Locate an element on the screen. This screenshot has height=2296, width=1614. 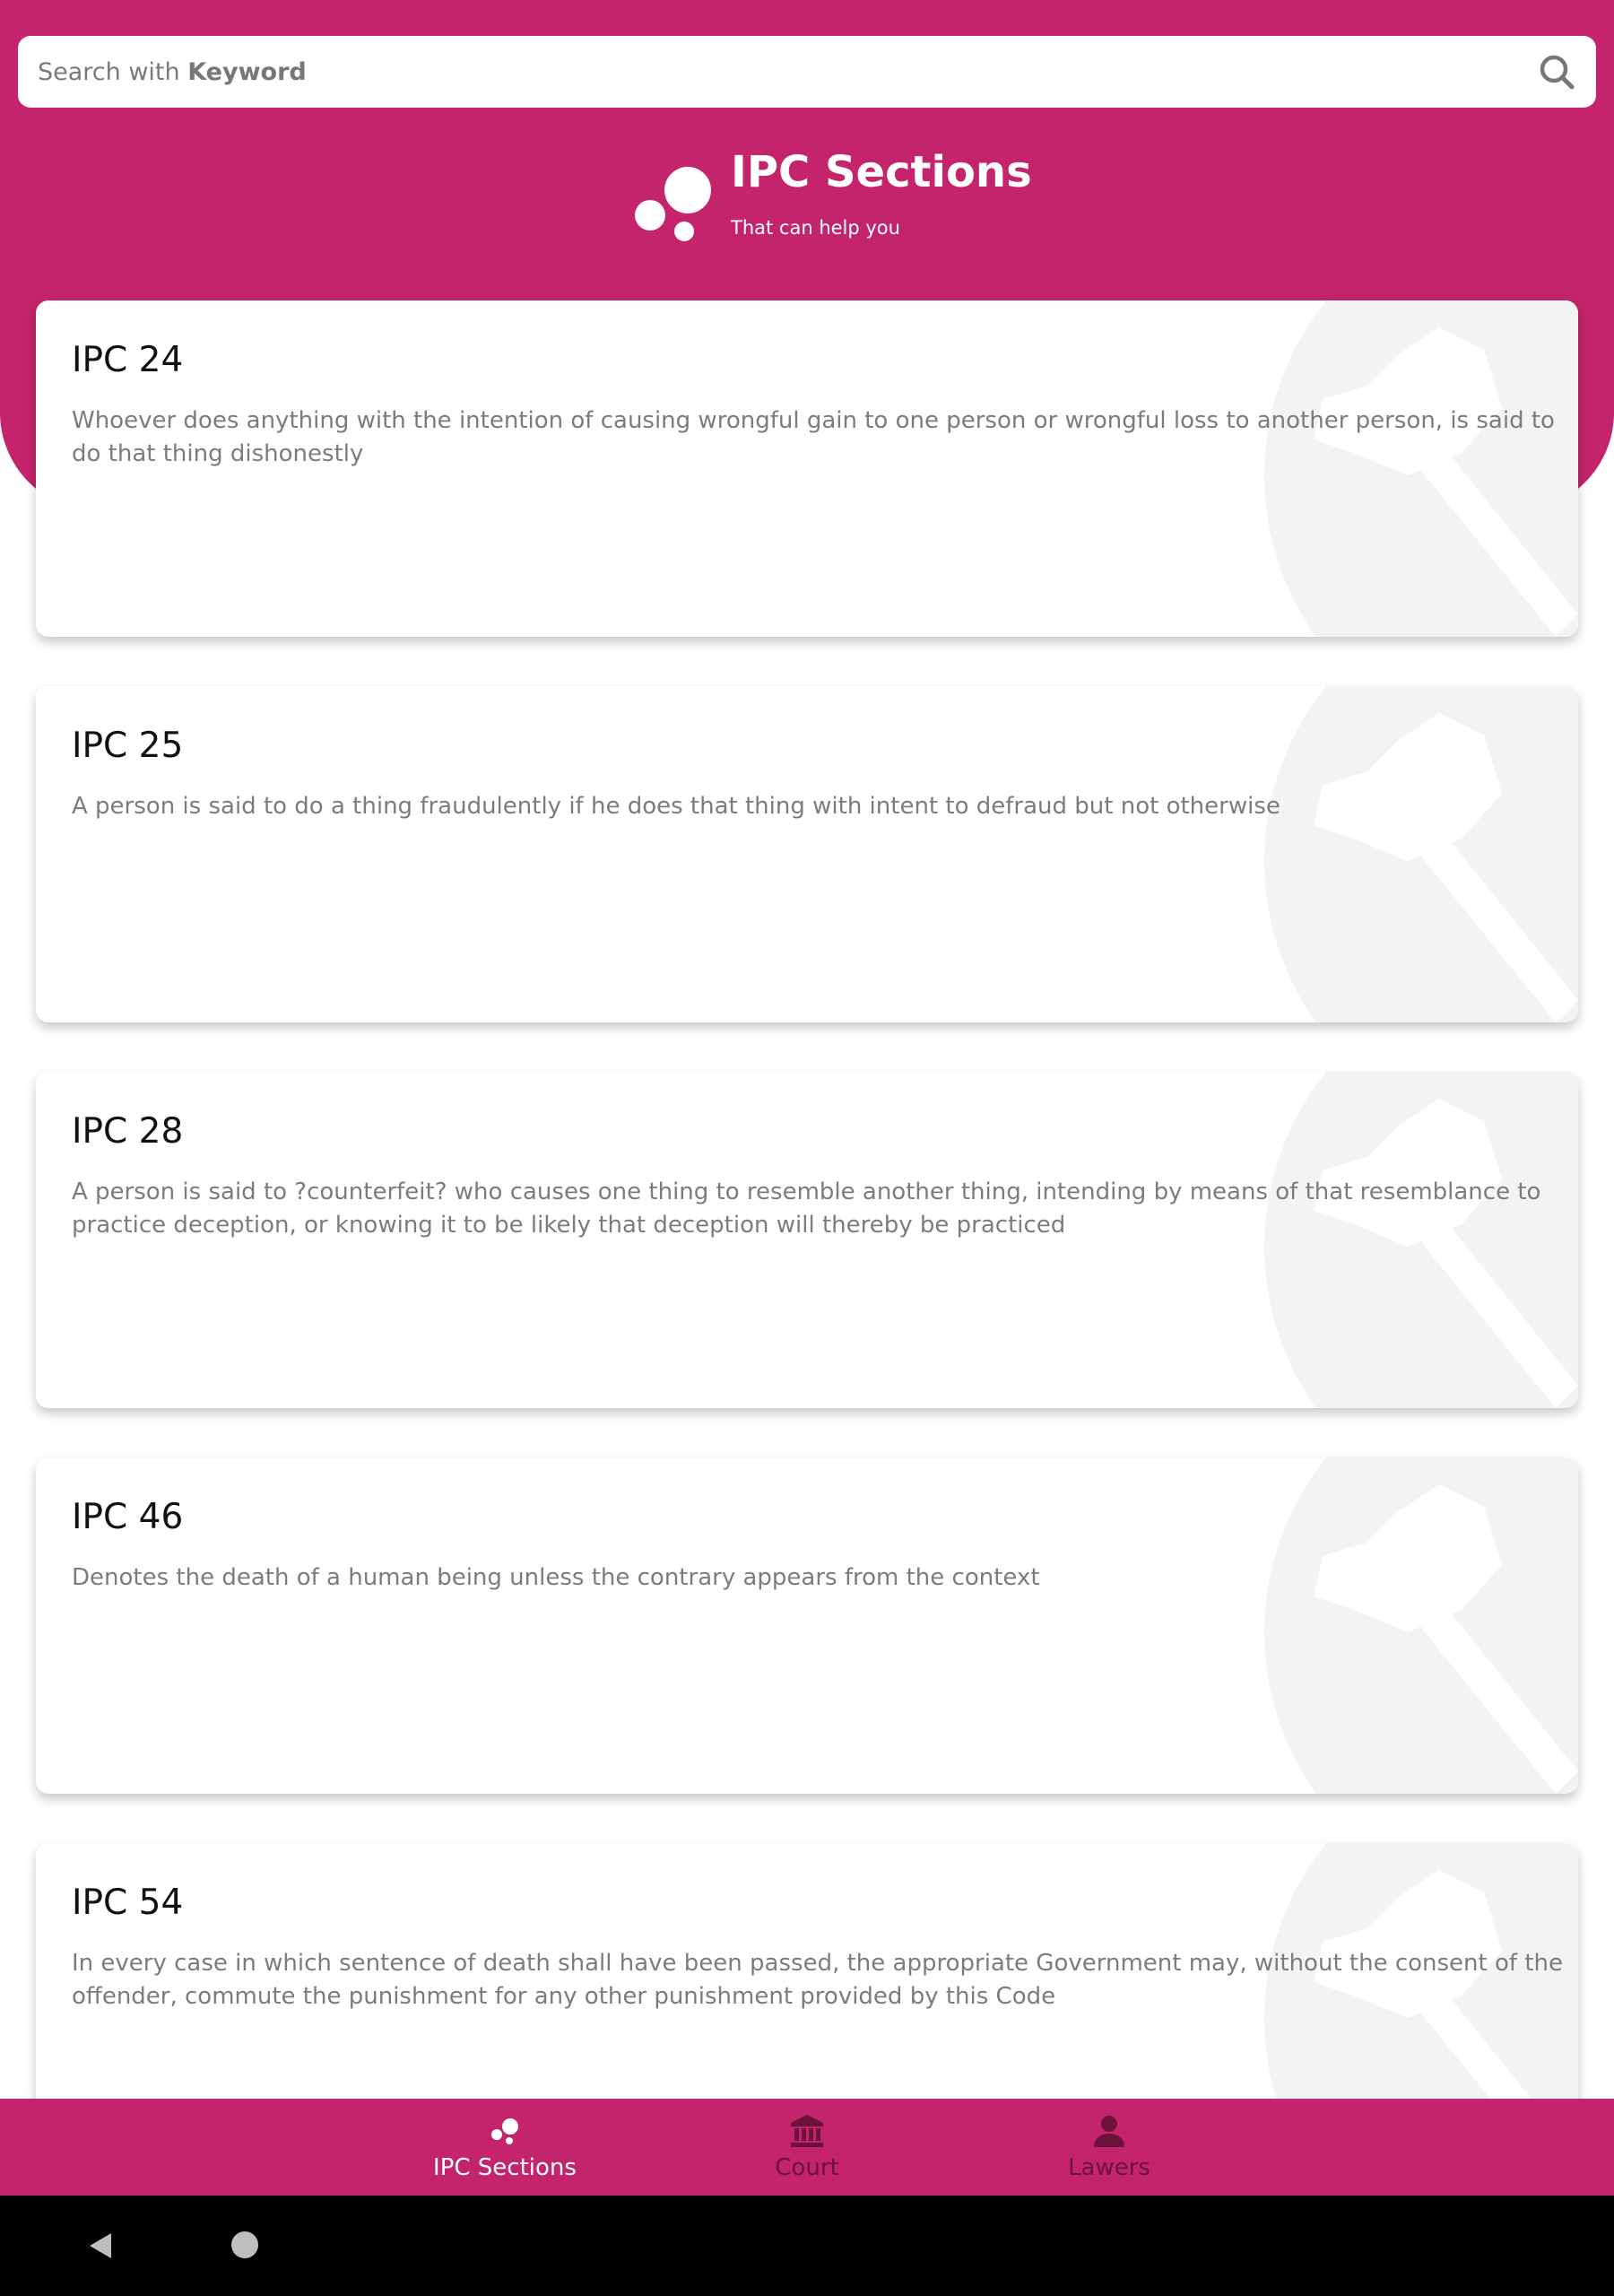
nav-label: IPC Sections is located at coordinates (505, 2167).